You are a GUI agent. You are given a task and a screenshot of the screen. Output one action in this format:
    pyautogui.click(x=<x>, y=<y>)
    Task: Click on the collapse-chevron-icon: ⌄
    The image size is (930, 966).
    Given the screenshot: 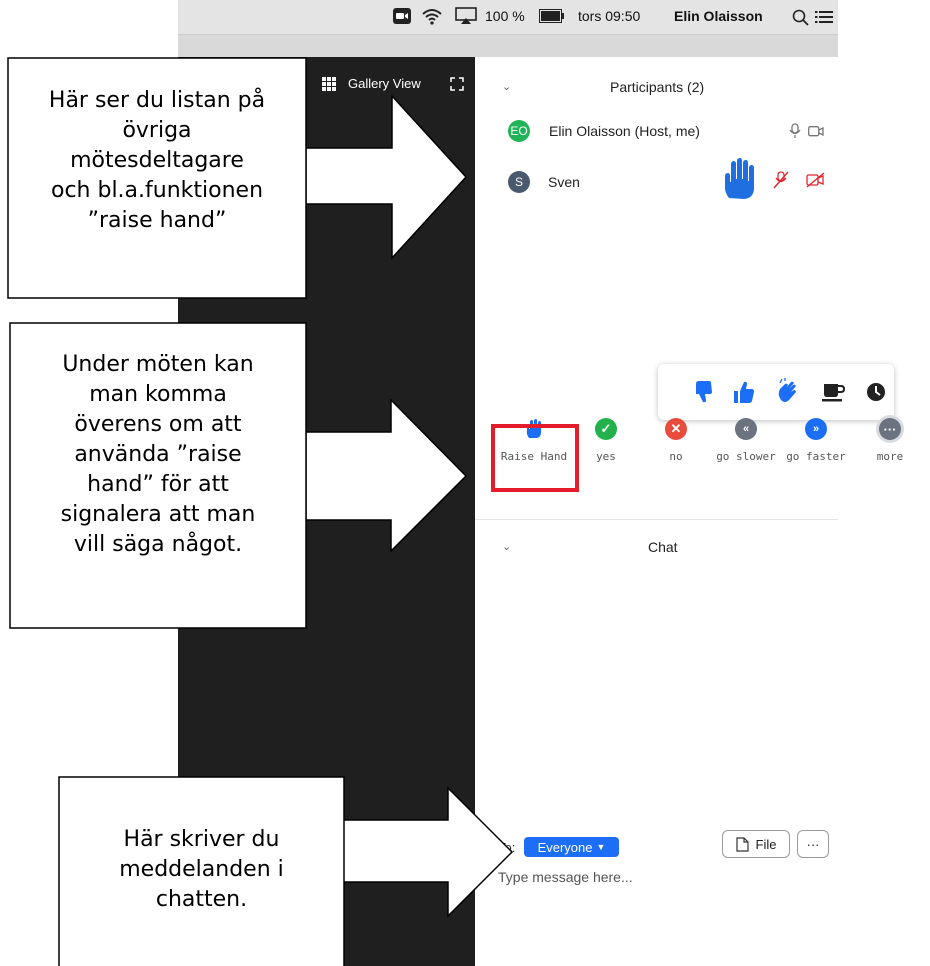 What is the action you would take?
    pyautogui.click(x=506, y=86)
    